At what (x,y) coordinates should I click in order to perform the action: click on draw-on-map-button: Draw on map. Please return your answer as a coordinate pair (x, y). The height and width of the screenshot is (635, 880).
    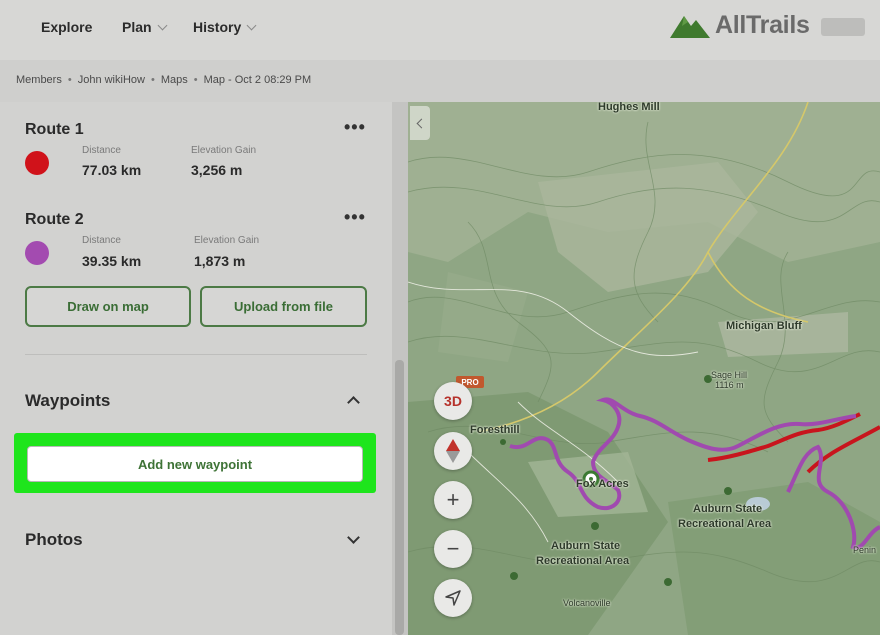
    Looking at the image, I should click on (108, 306).